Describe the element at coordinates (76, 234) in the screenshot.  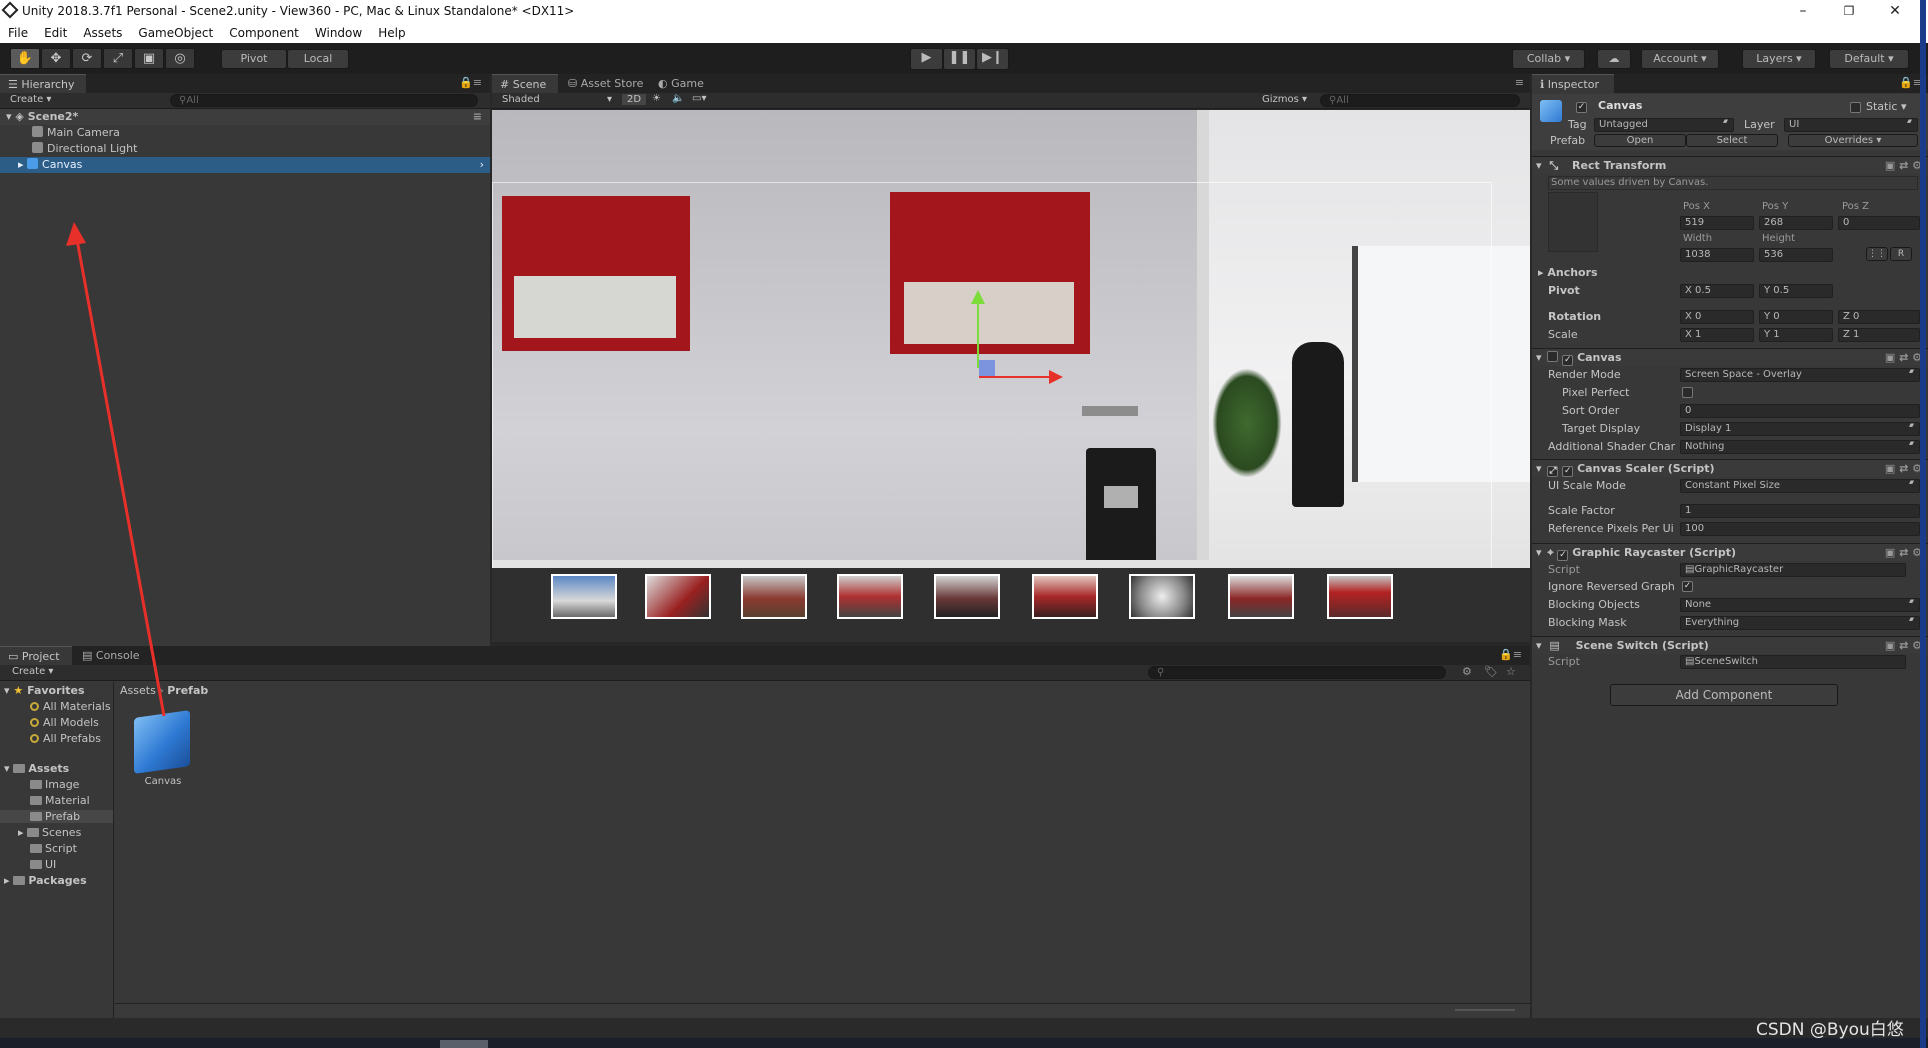
I see `annotation-arrow-head` at that location.